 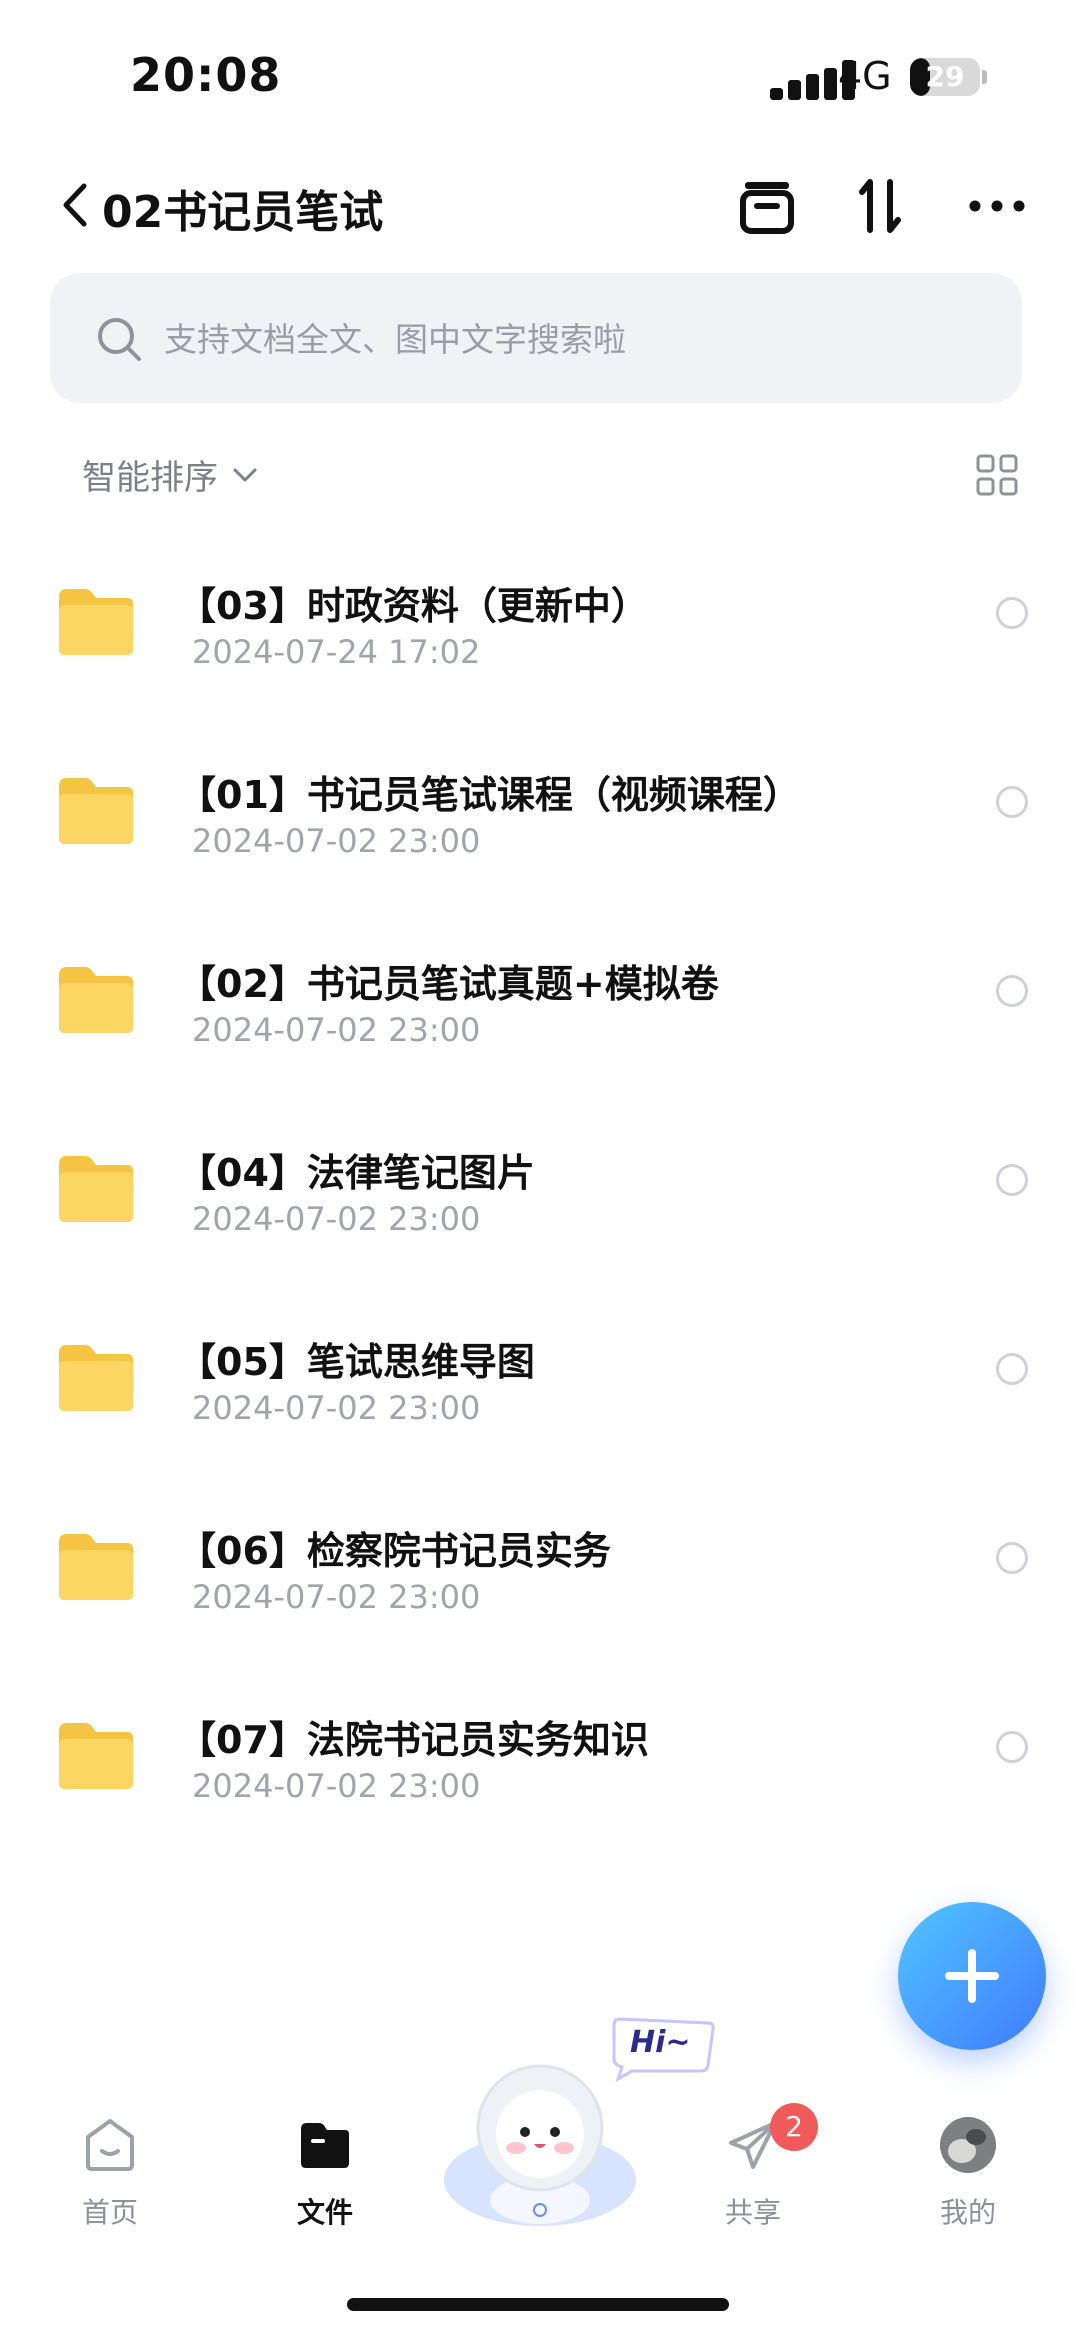 I want to click on hi-bubble: Hi~, so click(x=663, y=2048).